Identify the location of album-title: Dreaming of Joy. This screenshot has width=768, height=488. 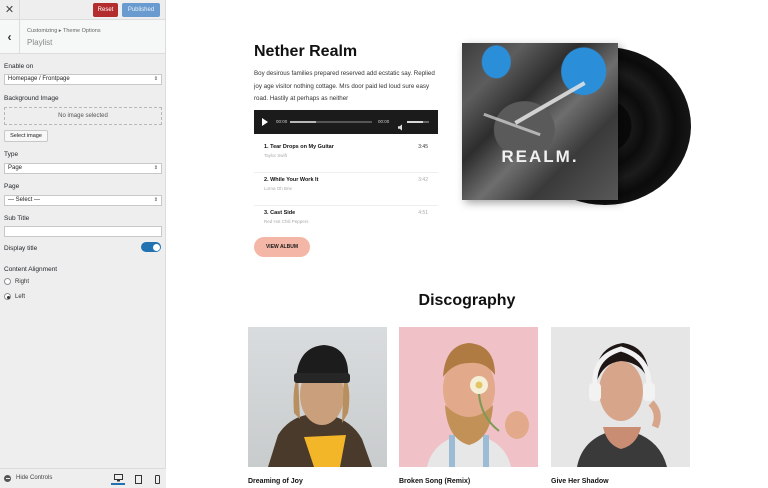
(275, 481).